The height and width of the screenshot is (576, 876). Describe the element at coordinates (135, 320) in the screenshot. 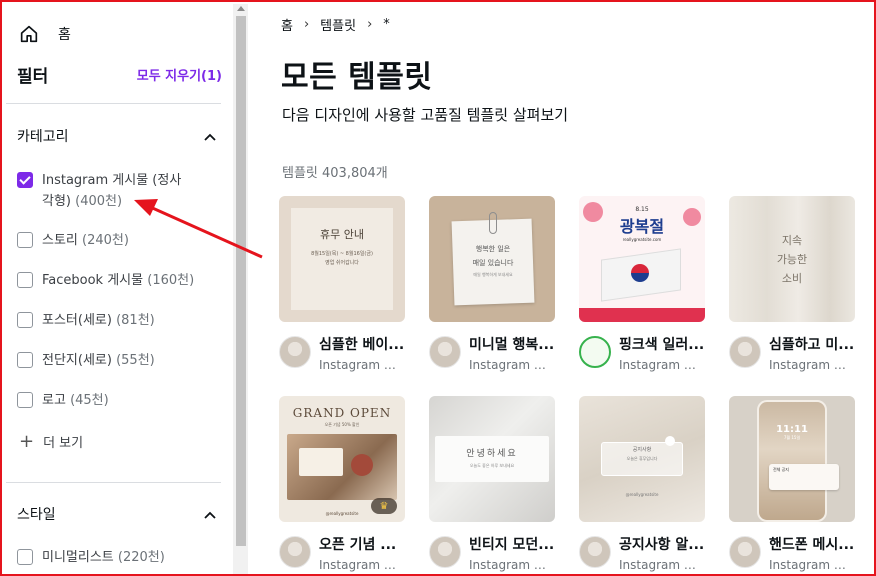

I see `category-count: (81천)` at that location.